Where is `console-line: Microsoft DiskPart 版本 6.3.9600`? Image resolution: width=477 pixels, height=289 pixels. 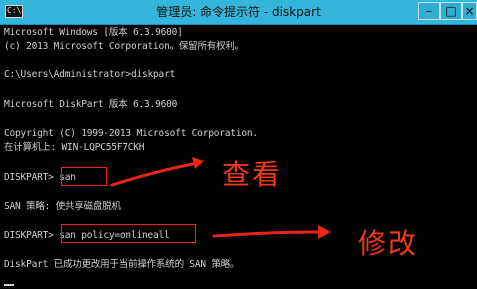
console-line: Microsoft DiskPart 版本 6.3.9600 is located at coordinates (91, 104).